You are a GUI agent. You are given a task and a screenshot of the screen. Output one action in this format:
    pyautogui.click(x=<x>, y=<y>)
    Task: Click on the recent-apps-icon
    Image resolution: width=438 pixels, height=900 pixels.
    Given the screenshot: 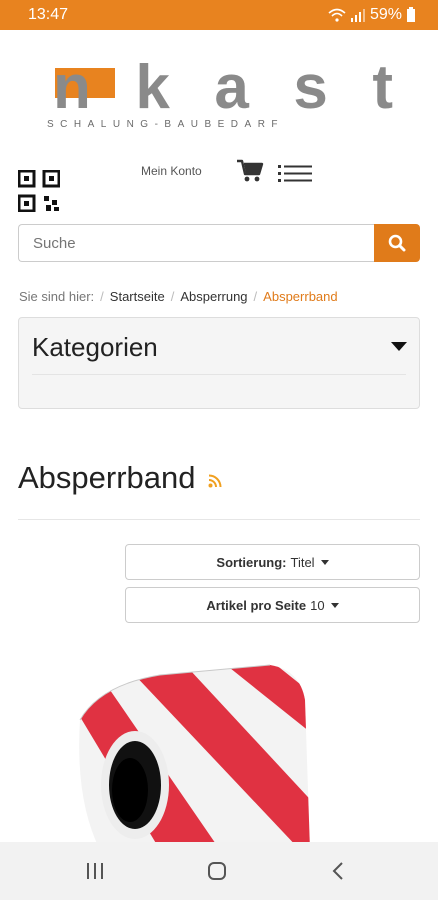 What is the action you would take?
    pyautogui.click(x=95, y=871)
    